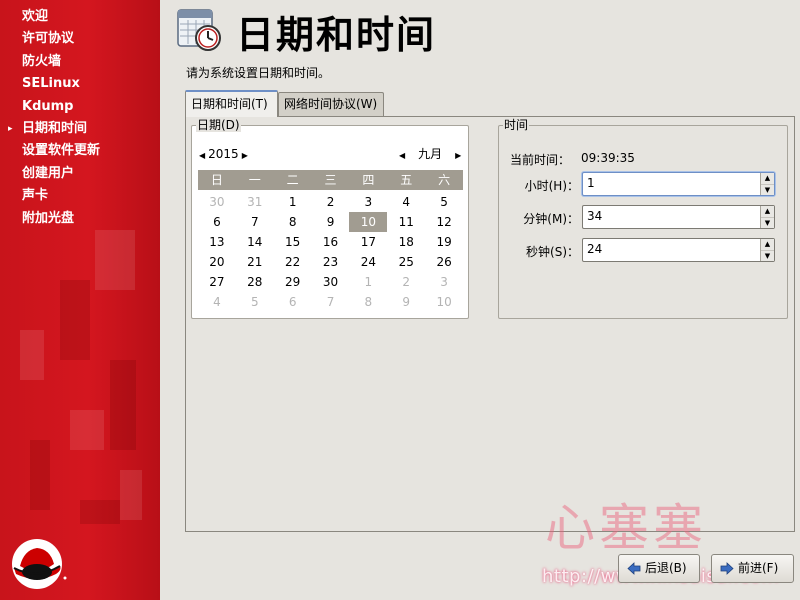 The width and height of the screenshot is (800, 600). What do you see at coordinates (767, 178) in the screenshot?
I see `hour-up-icon: ▲` at bounding box center [767, 178].